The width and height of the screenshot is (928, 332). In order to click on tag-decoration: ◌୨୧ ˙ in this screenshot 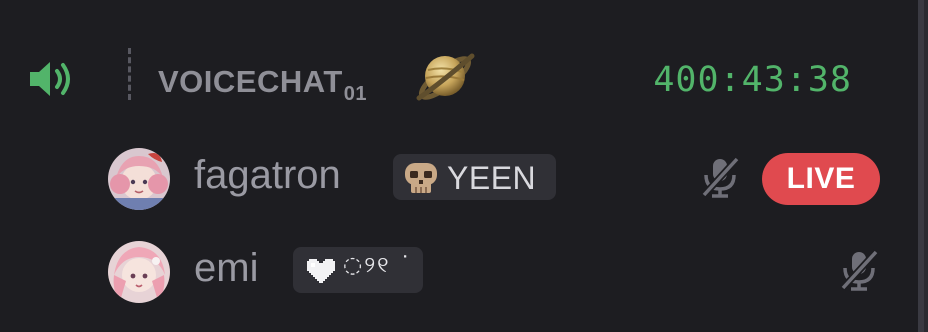, I will do `click(378, 265)`.